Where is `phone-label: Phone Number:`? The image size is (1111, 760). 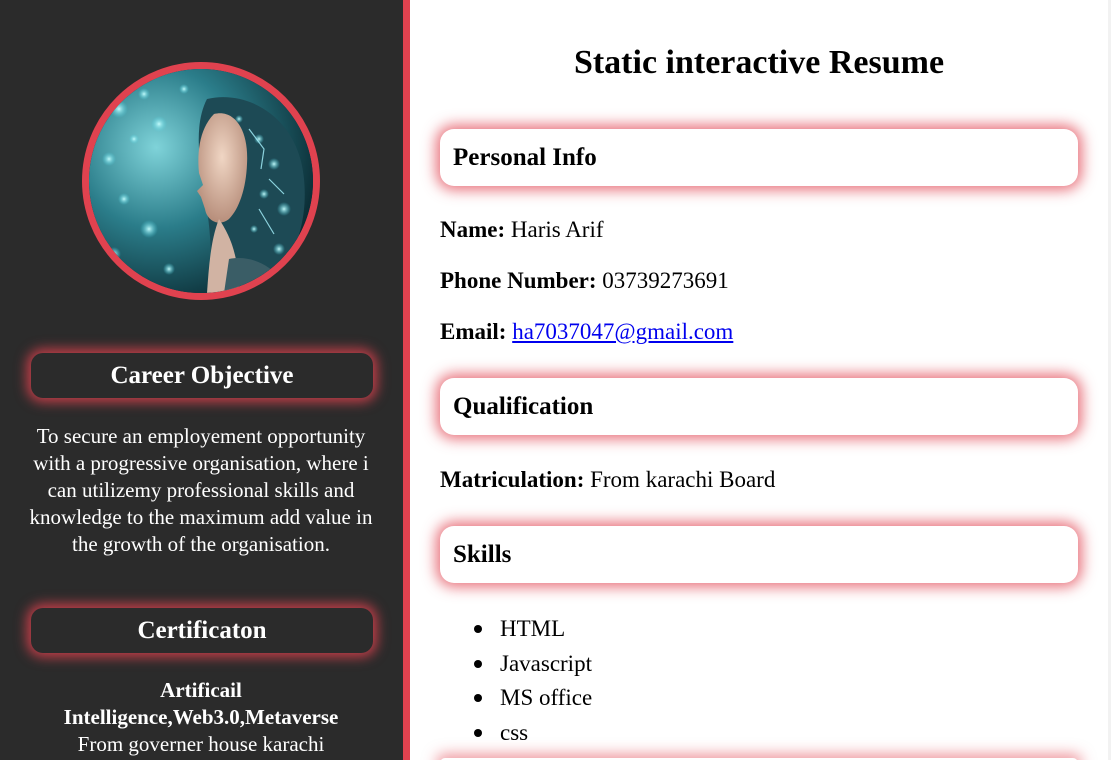
phone-label: Phone Number: is located at coordinates (518, 280).